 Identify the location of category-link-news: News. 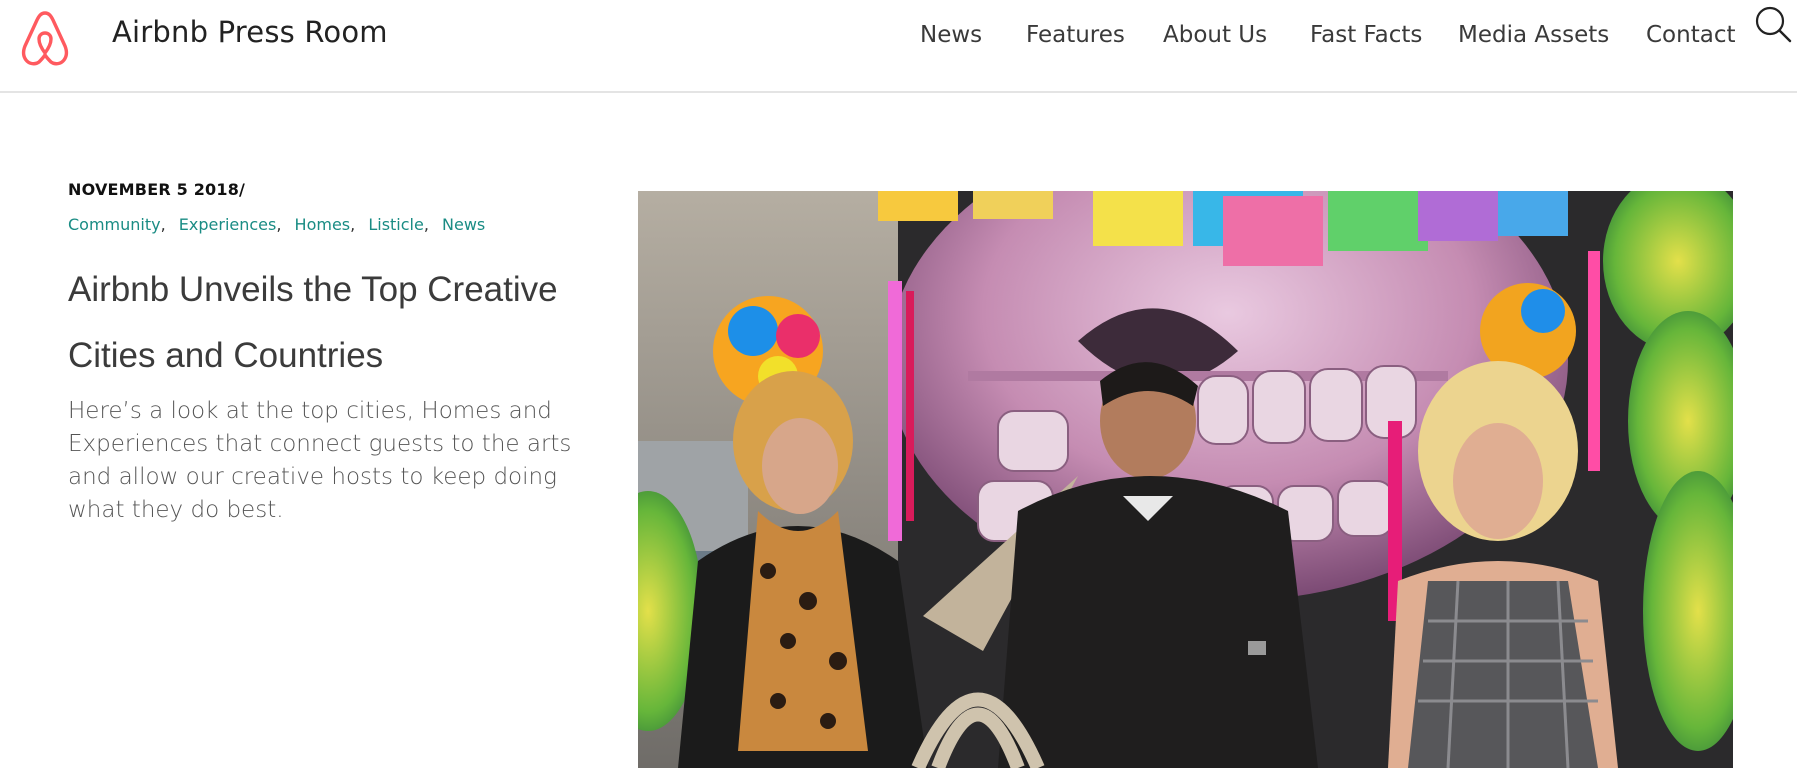
(463, 224).